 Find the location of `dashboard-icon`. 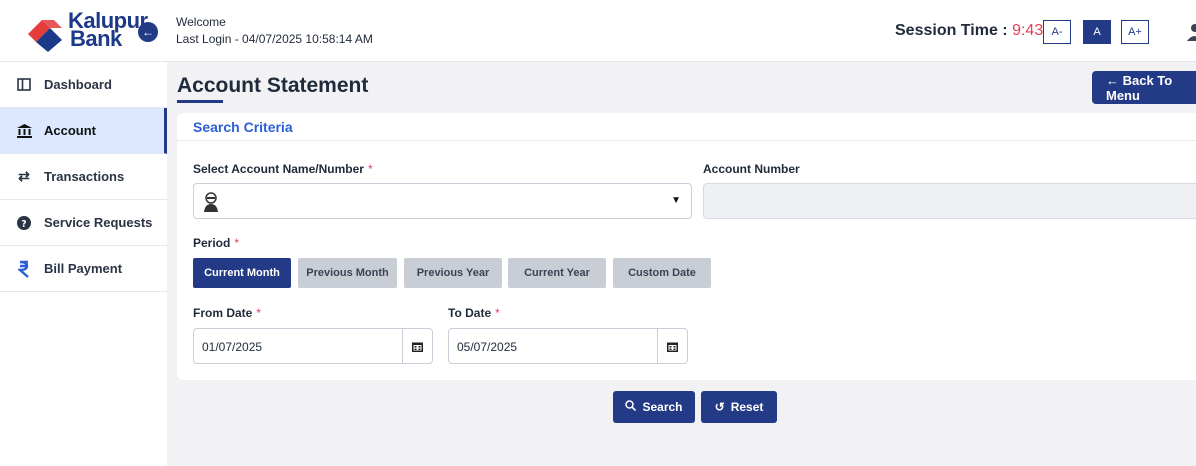

dashboard-icon is located at coordinates (24, 85).